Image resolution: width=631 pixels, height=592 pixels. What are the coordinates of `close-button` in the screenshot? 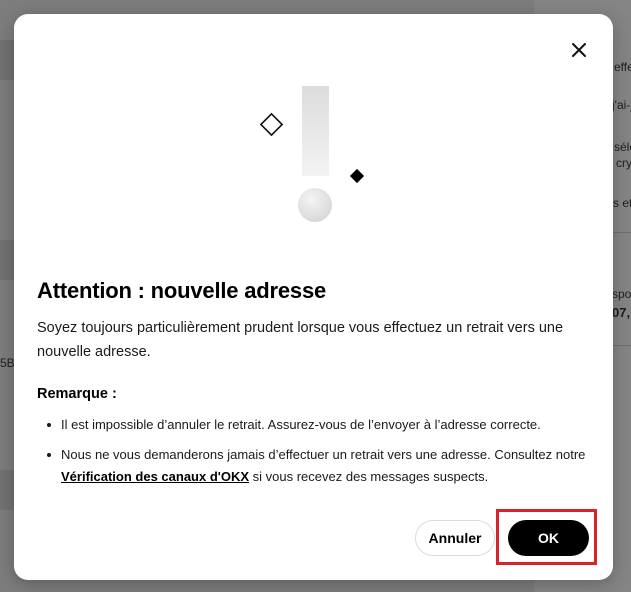 It's located at (579, 50).